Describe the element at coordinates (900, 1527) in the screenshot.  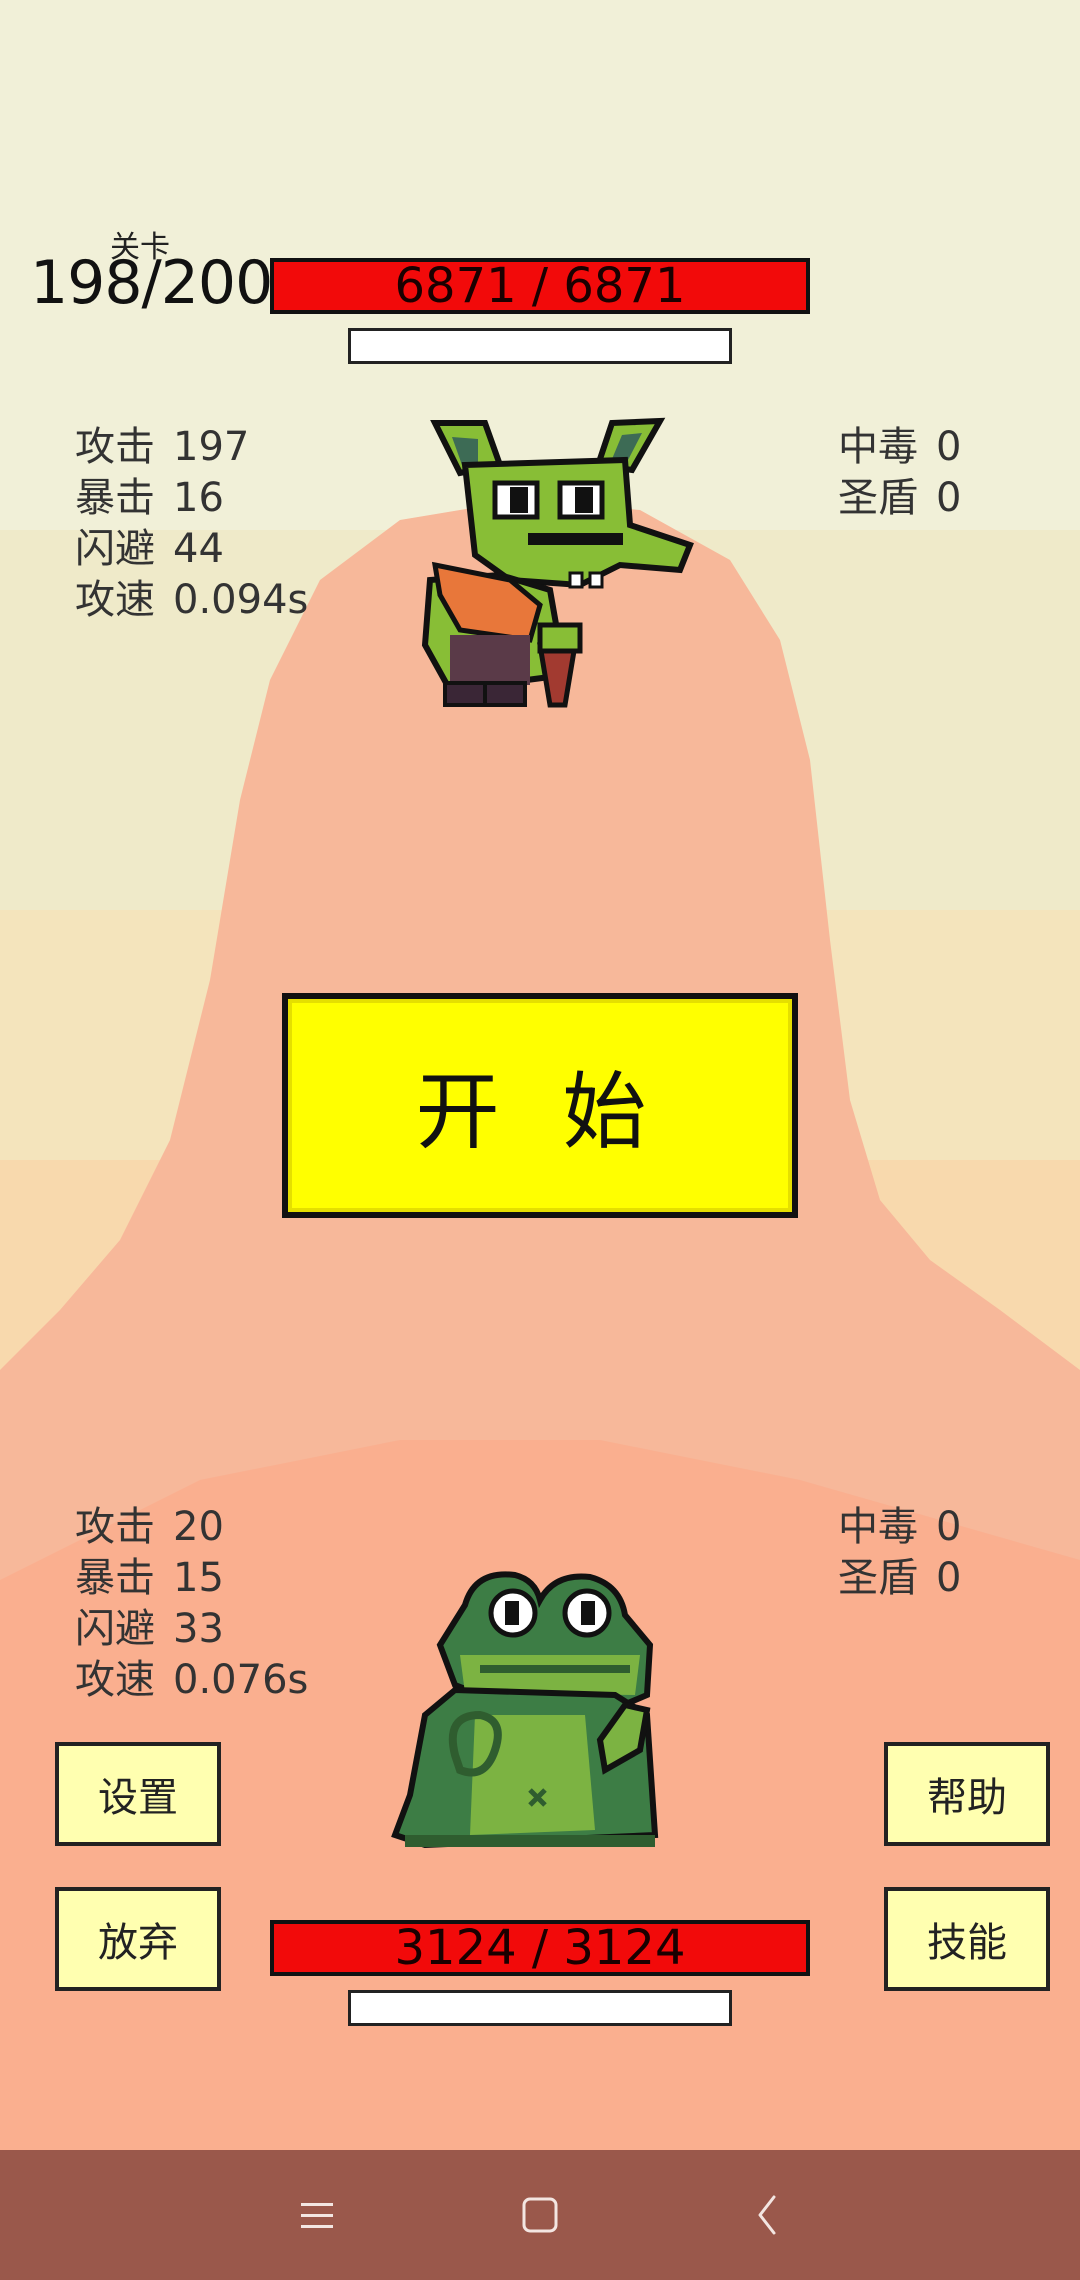
I see `player-stat-poison: 中毒 0` at that location.